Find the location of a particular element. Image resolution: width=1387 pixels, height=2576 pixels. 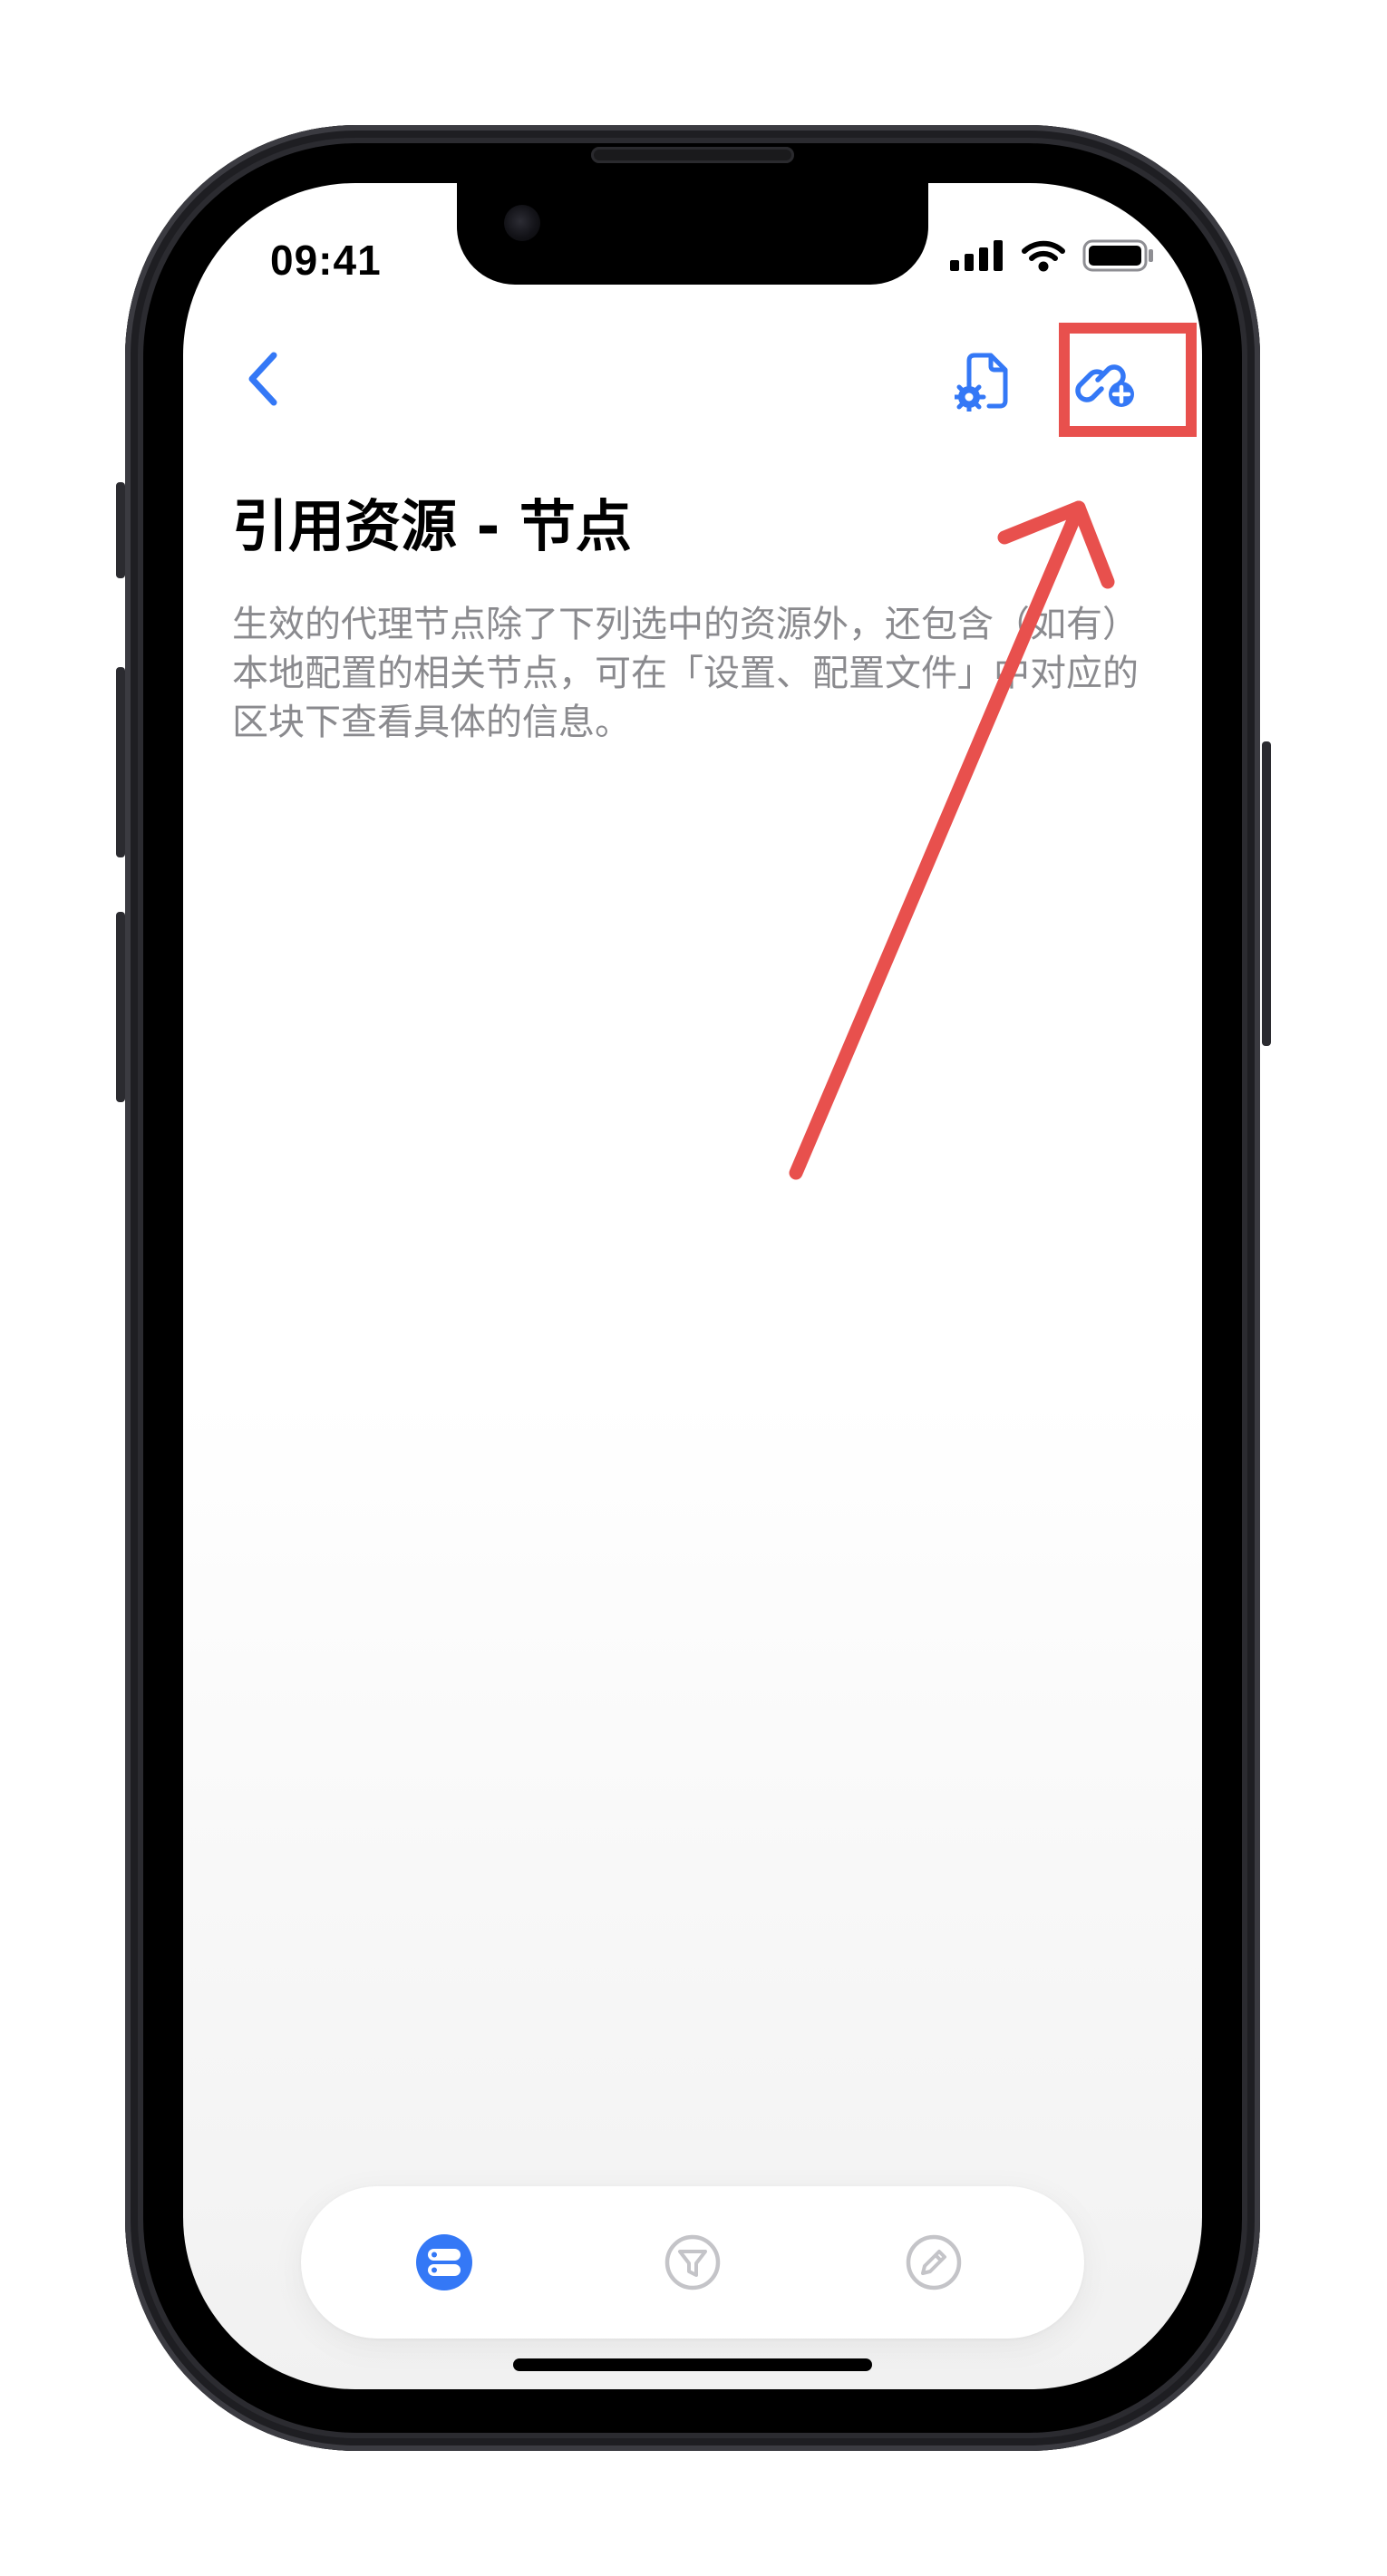

status-icons is located at coordinates (1052, 257).